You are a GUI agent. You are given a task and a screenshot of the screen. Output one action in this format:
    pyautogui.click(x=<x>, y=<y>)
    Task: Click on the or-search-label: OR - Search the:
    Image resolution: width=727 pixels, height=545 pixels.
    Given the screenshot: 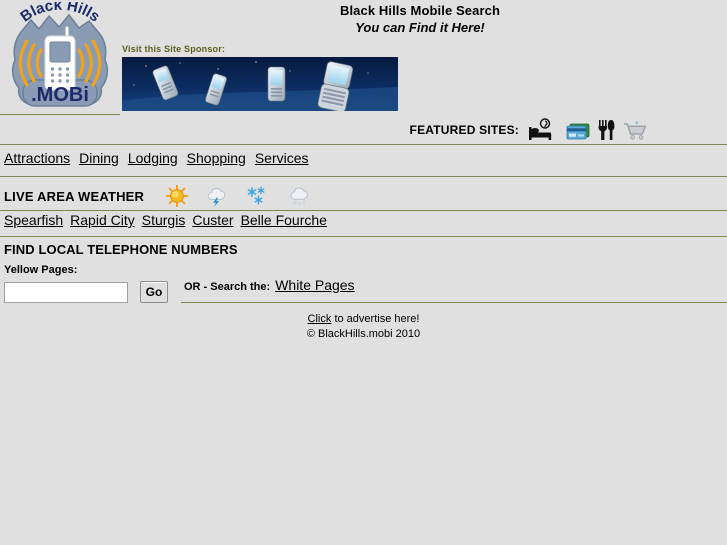 What is the action you would take?
    pyautogui.click(x=227, y=287)
    